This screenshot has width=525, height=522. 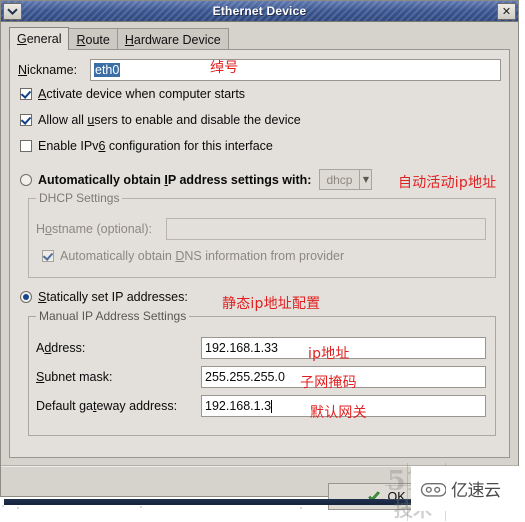 I want to click on activate-device-checkbox, so click(x=26, y=94).